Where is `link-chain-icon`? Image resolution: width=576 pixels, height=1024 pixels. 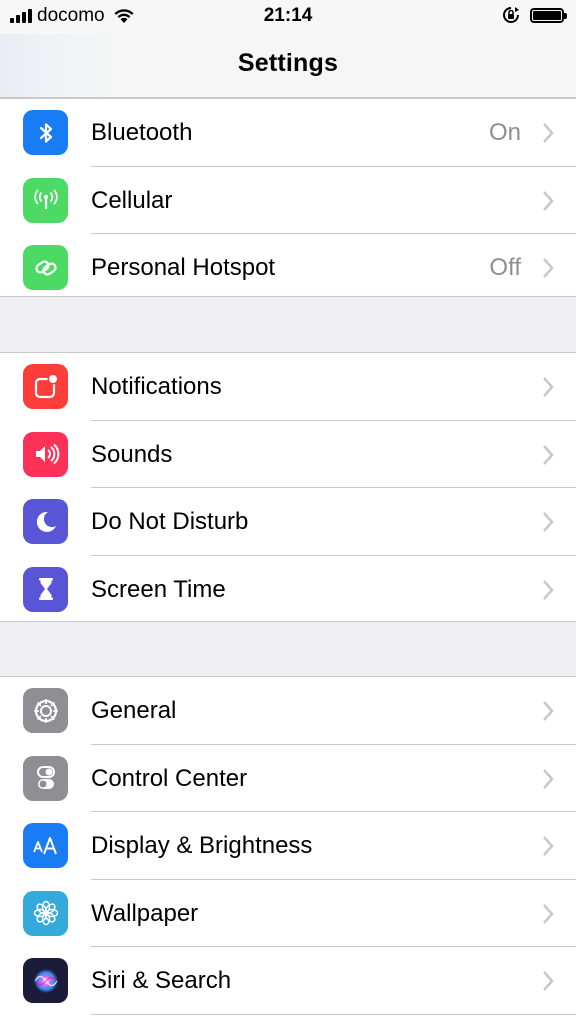
link-chain-icon is located at coordinates (45, 267).